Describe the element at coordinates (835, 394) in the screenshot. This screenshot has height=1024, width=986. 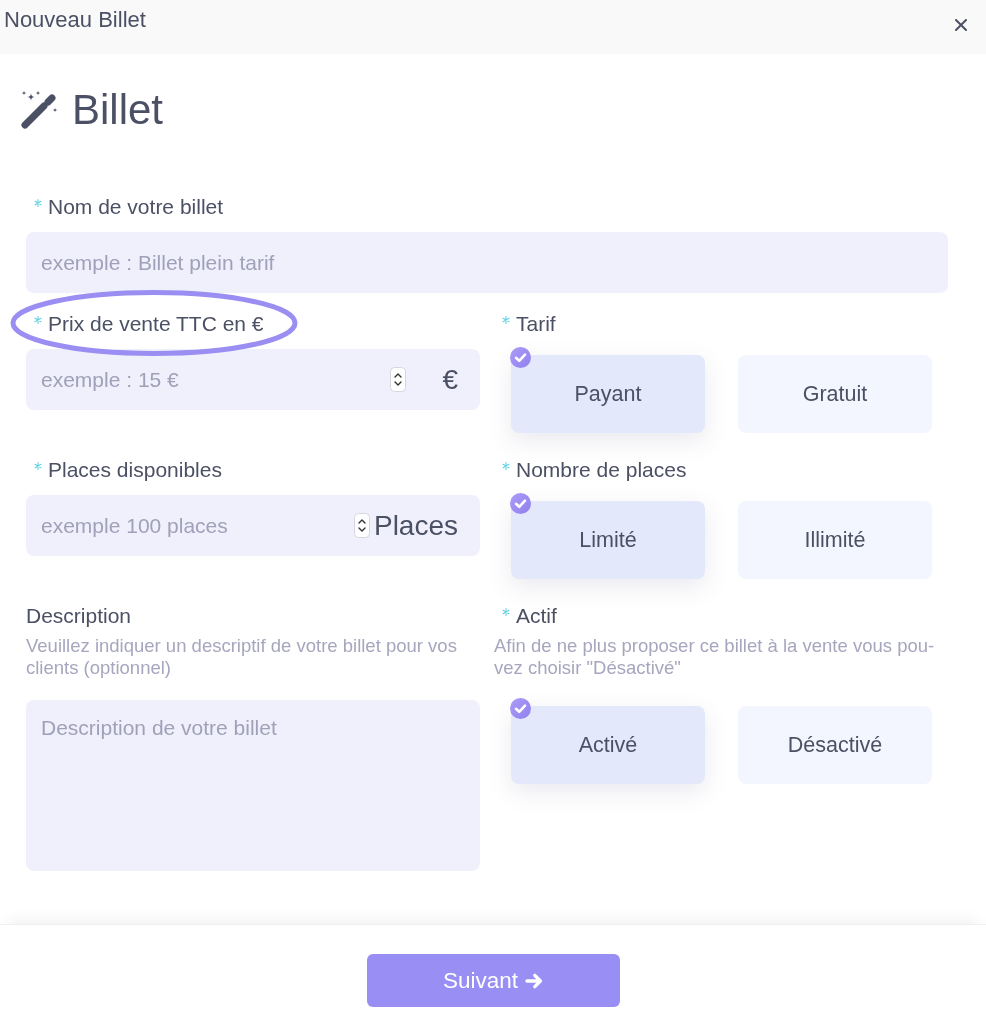
I see `option-card: Gratuit` at that location.